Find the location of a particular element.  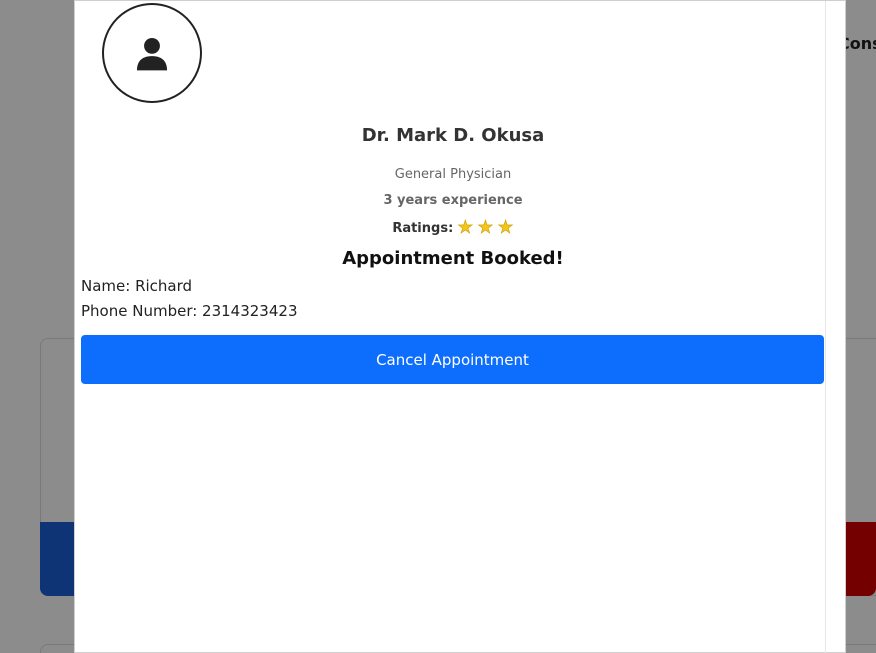

doctor-experience: 3 years experience is located at coordinates (453, 200).